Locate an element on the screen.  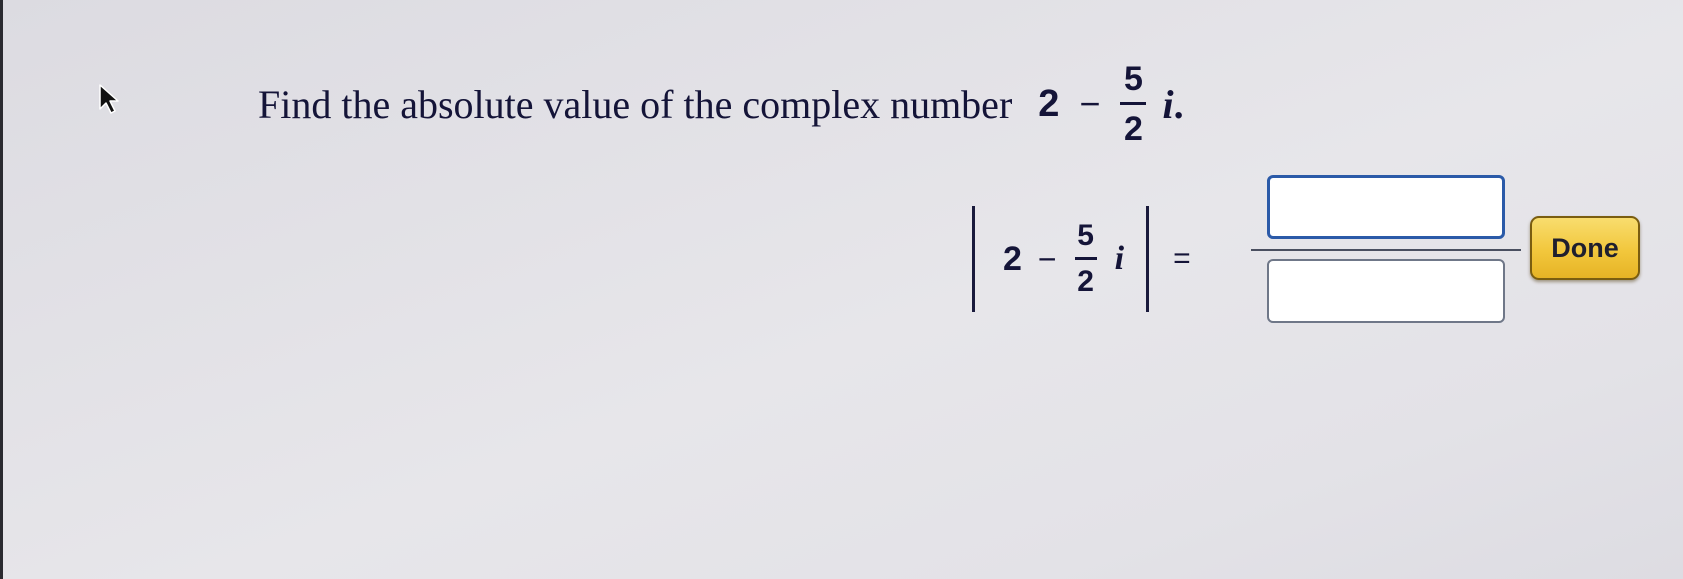
absolute-value-bar-right is located at coordinates (1148, 259).